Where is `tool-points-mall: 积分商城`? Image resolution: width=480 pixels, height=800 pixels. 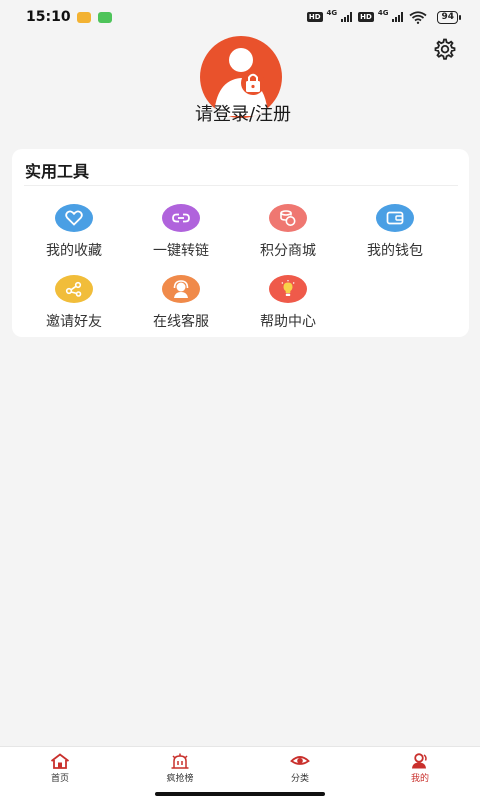 tool-points-mall: 积分商城 is located at coordinates (288, 236).